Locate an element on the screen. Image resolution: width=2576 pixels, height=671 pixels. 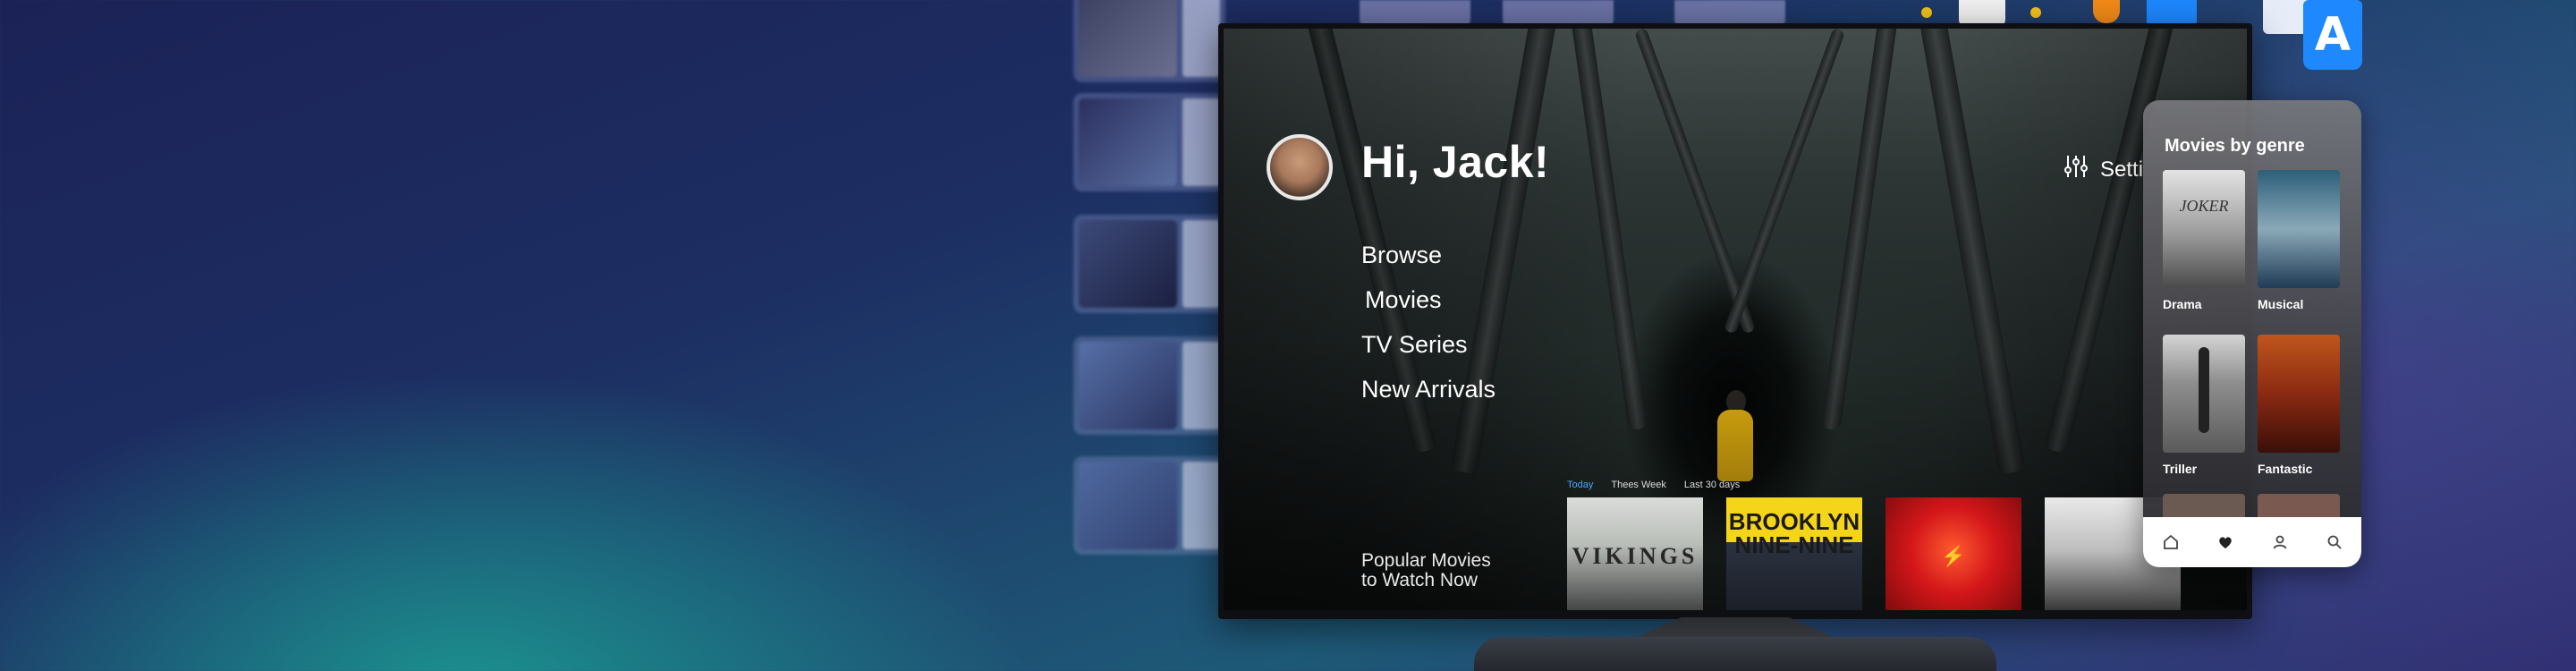
movie-card-the-flash: ⚡ is located at coordinates (1953, 553).